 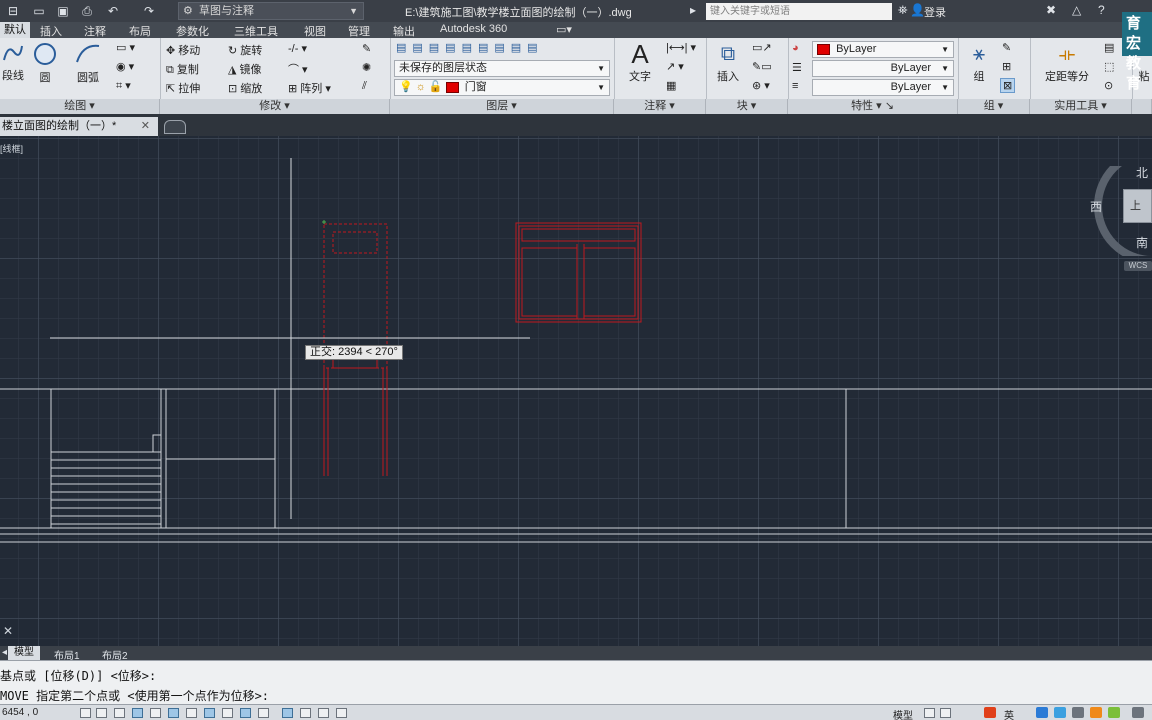 I want to click on boundary-tool: ⌗ ▾, so click(x=123, y=86).